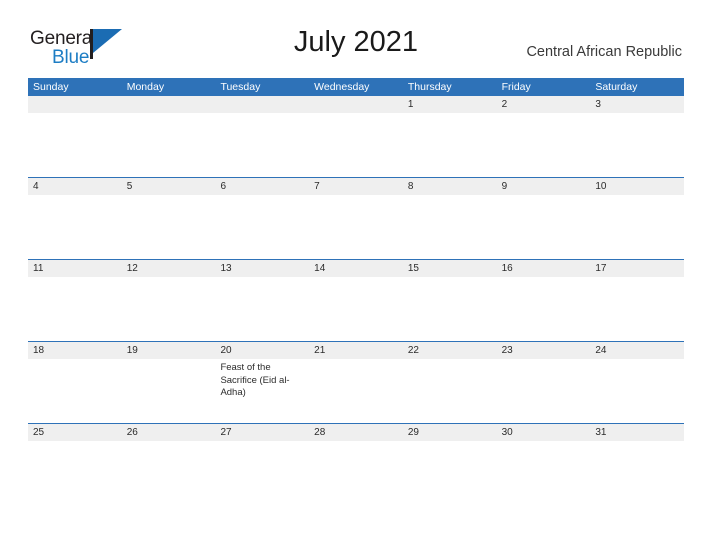  Describe the element at coordinates (75, 218) in the screenshot. I see `calendar-day-cell: 4` at that location.